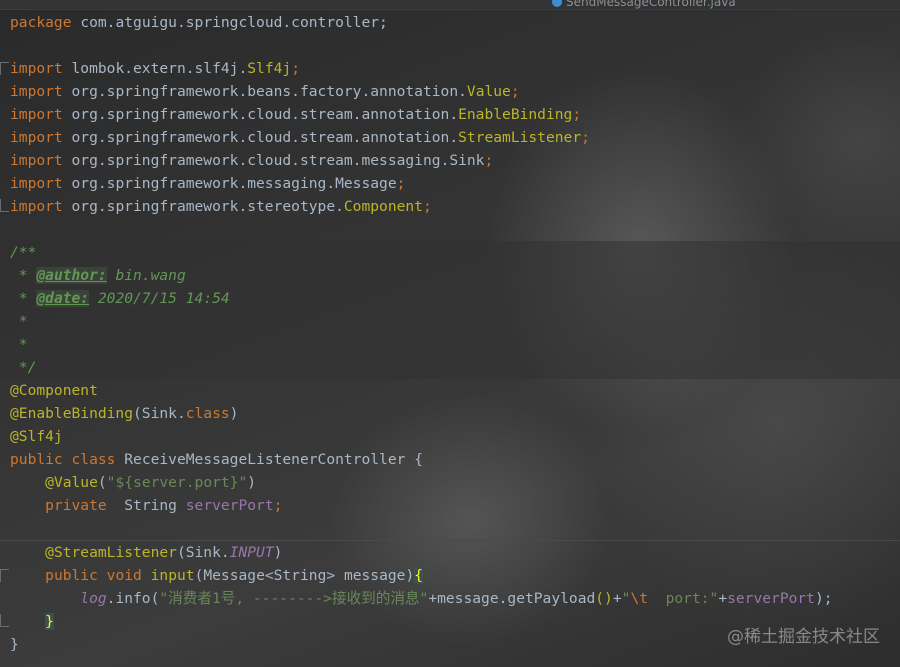  Describe the element at coordinates (234, 183) in the screenshot. I see `import-path: org.springframework.messaging.Message` at that location.